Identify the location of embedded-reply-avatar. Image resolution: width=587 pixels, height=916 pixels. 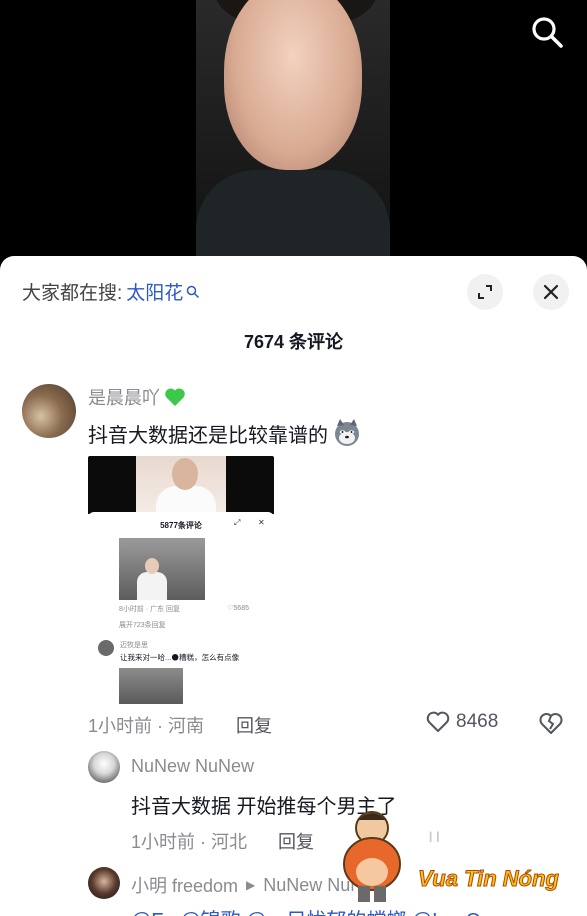
(106, 648).